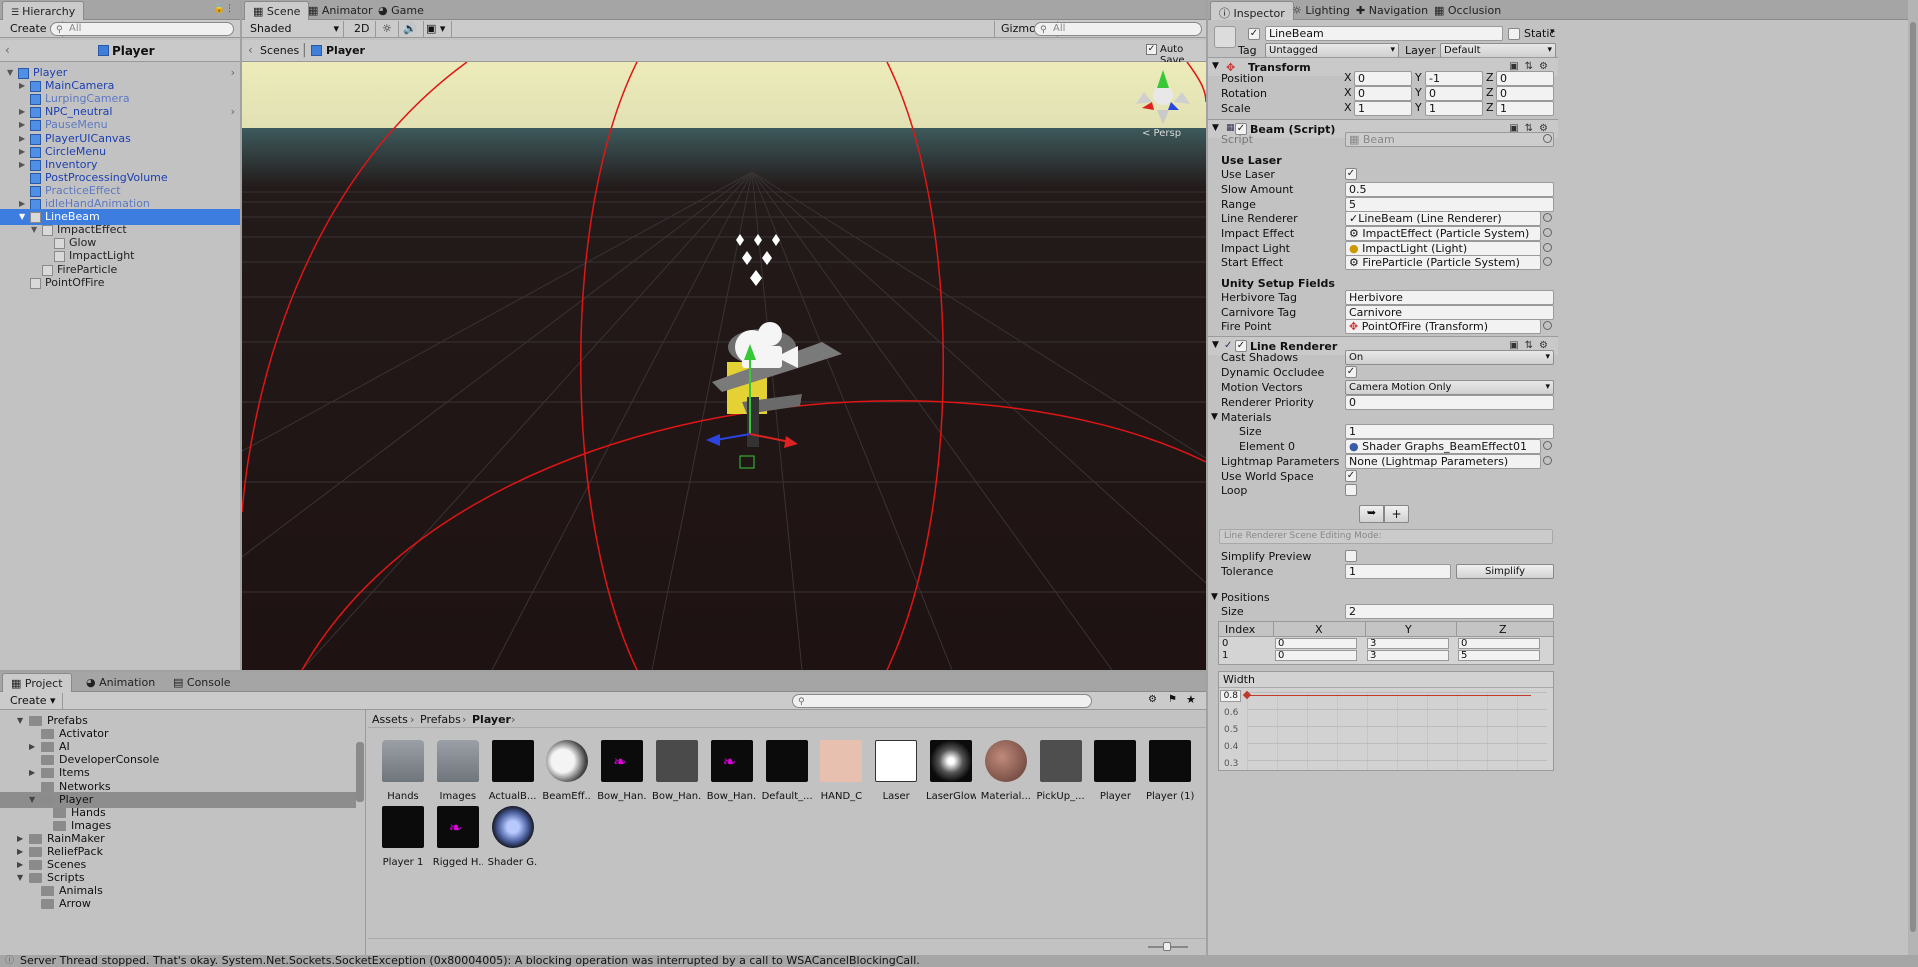 The width and height of the screenshot is (1918, 967). What do you see at coordinates (1503, 629) in the screenshot?
I see `column-header: Z` at bounding box center [1503, 629].